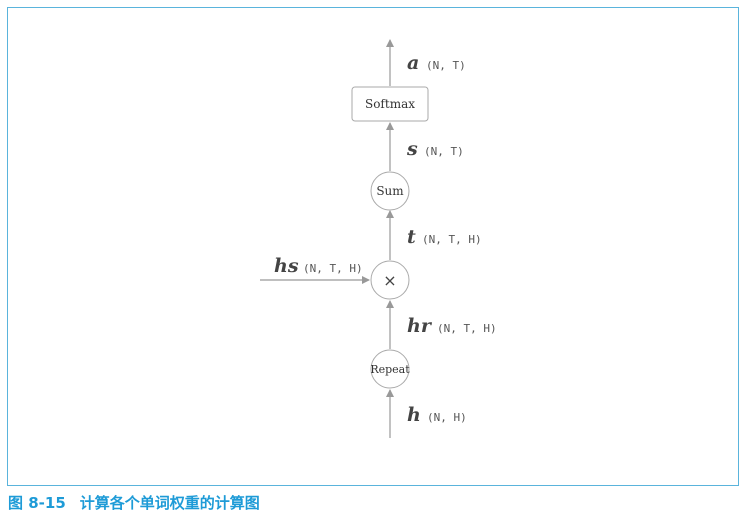 The height and width of the screenshot is (526, 749). What do you see at coordinates (446, 65) in the screenshot?
I see `shape-a: (N, T)` at bounding box center [446, 65].